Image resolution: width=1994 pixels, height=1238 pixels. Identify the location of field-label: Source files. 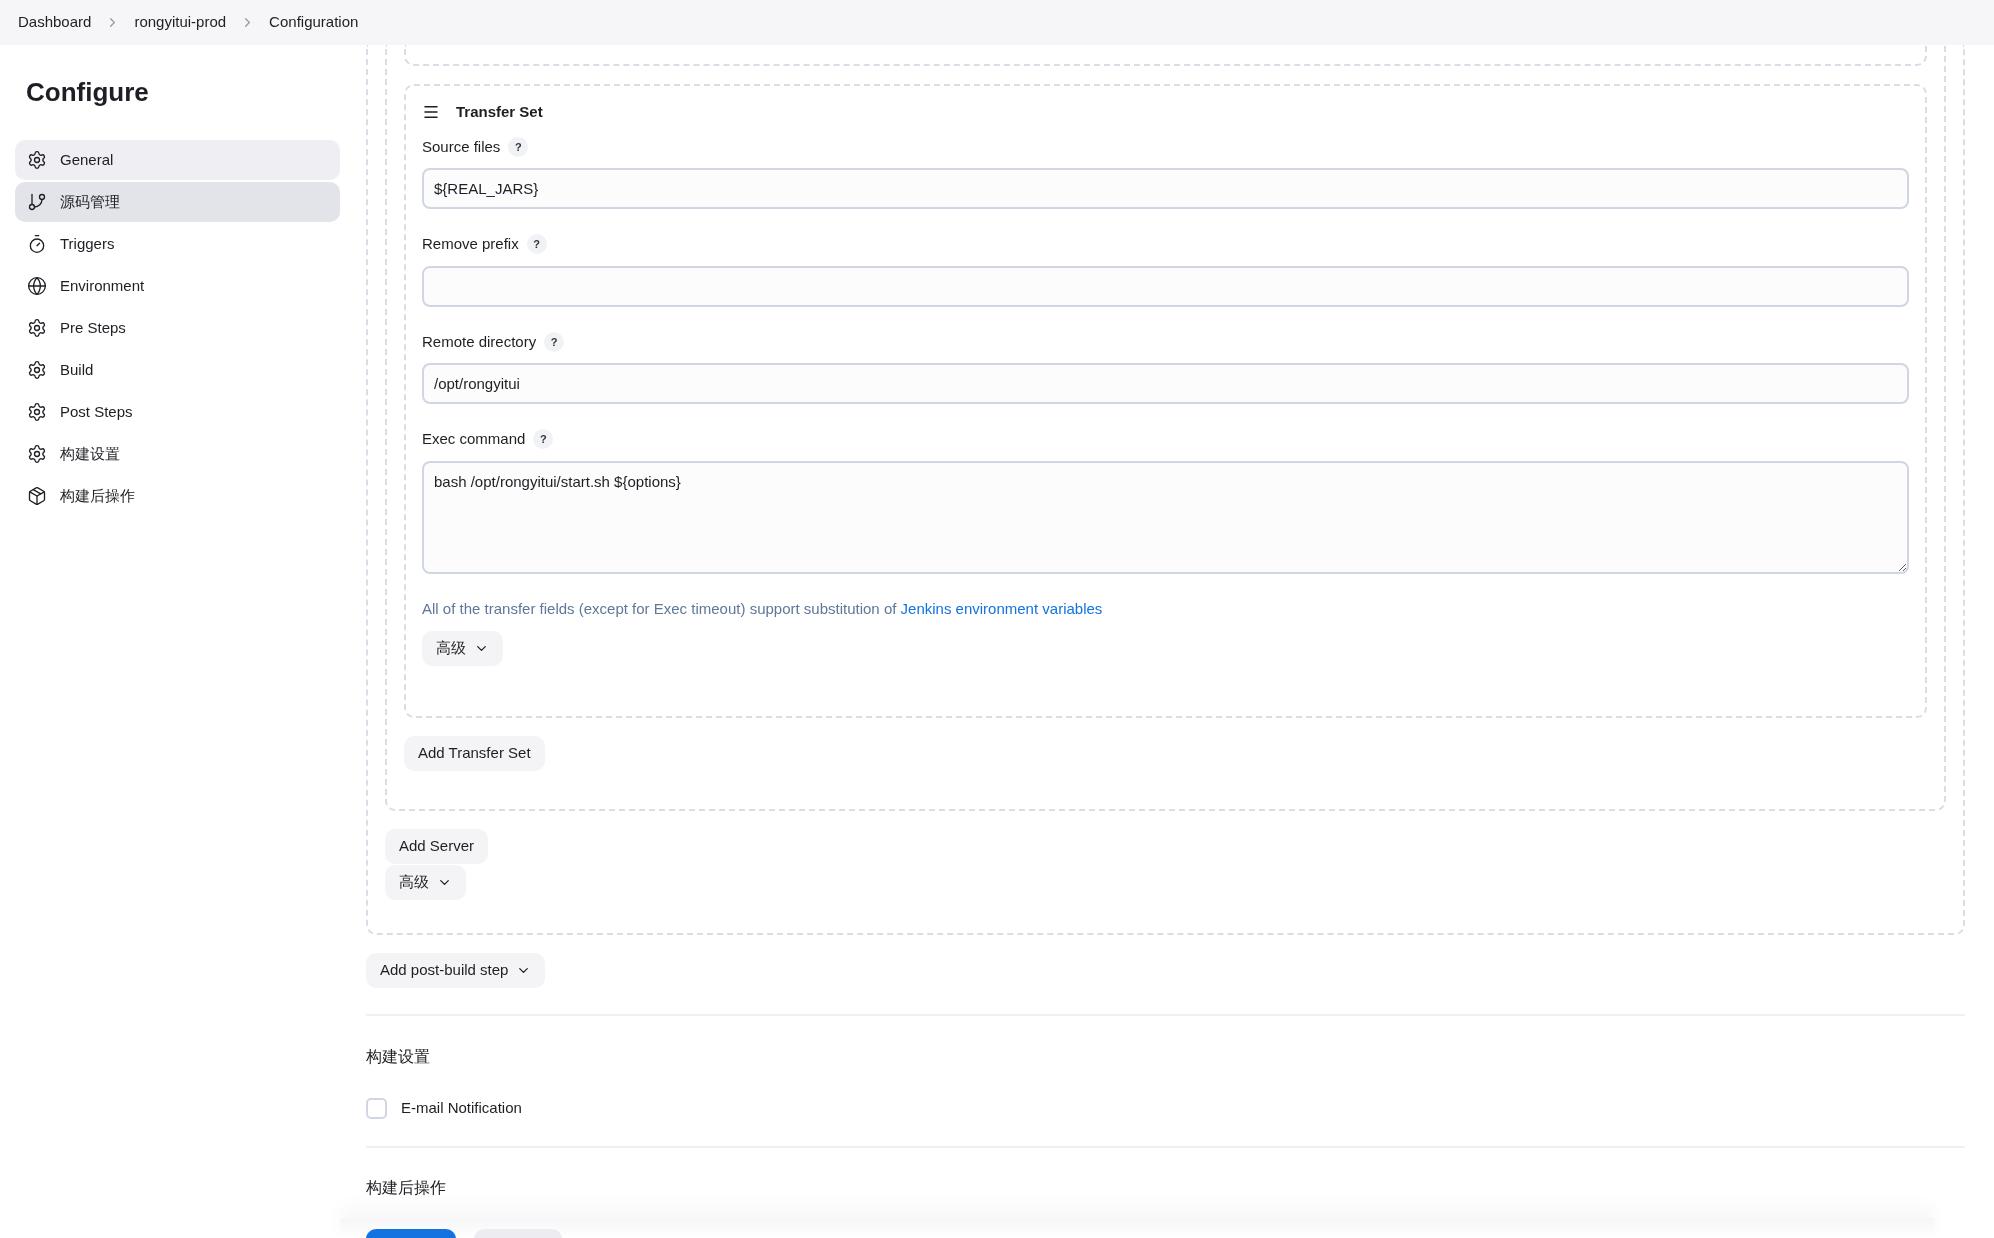
(461, 146).